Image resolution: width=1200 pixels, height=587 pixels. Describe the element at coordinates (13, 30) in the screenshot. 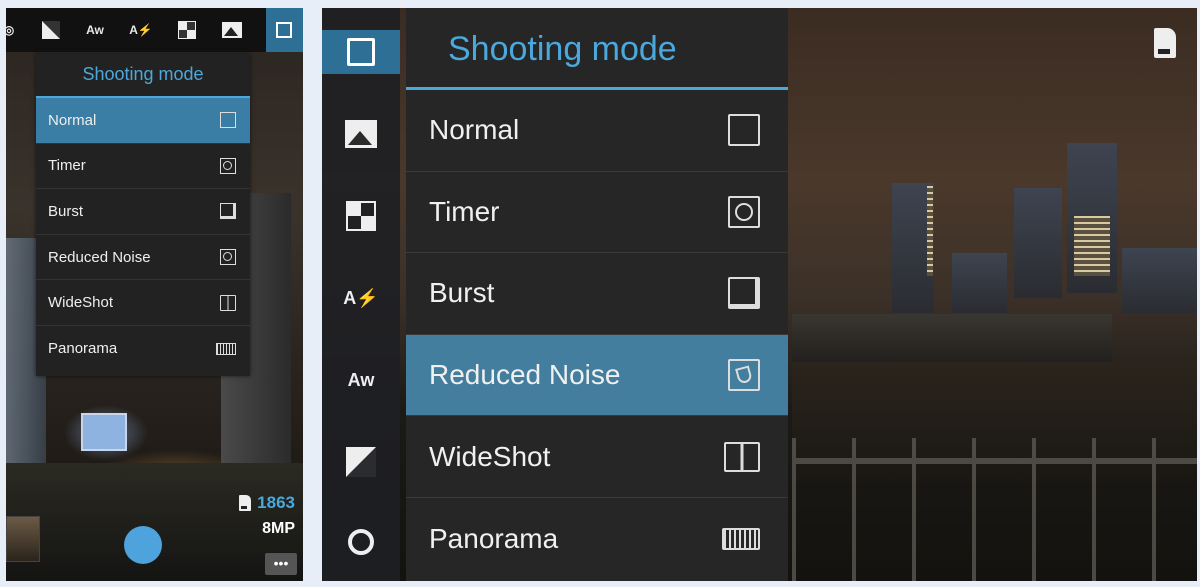

I see `timer-icon: ◎` at that location.